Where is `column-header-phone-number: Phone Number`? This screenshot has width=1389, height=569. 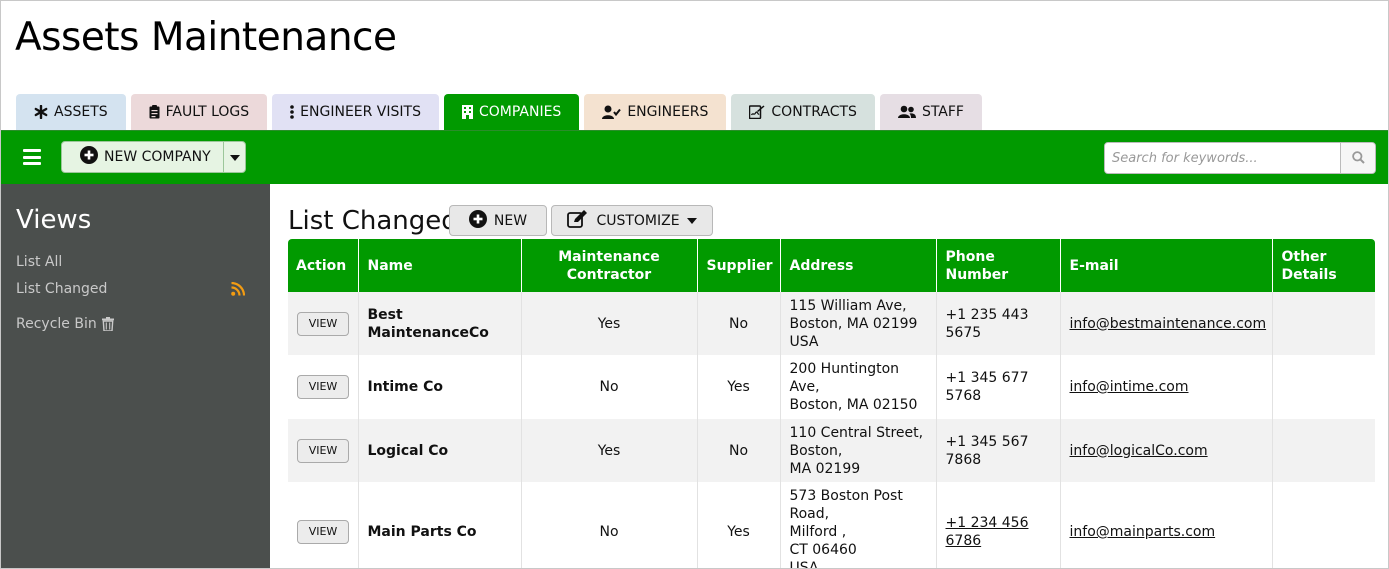
column-header-phone-number: Phone Number is located at coordinates (997, 265).